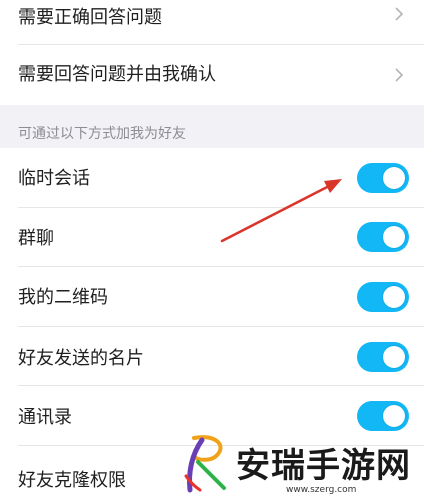  Describe the element at coordinates (45, 417) in the screenshot. I see `method-label: 通讯录` at that location.